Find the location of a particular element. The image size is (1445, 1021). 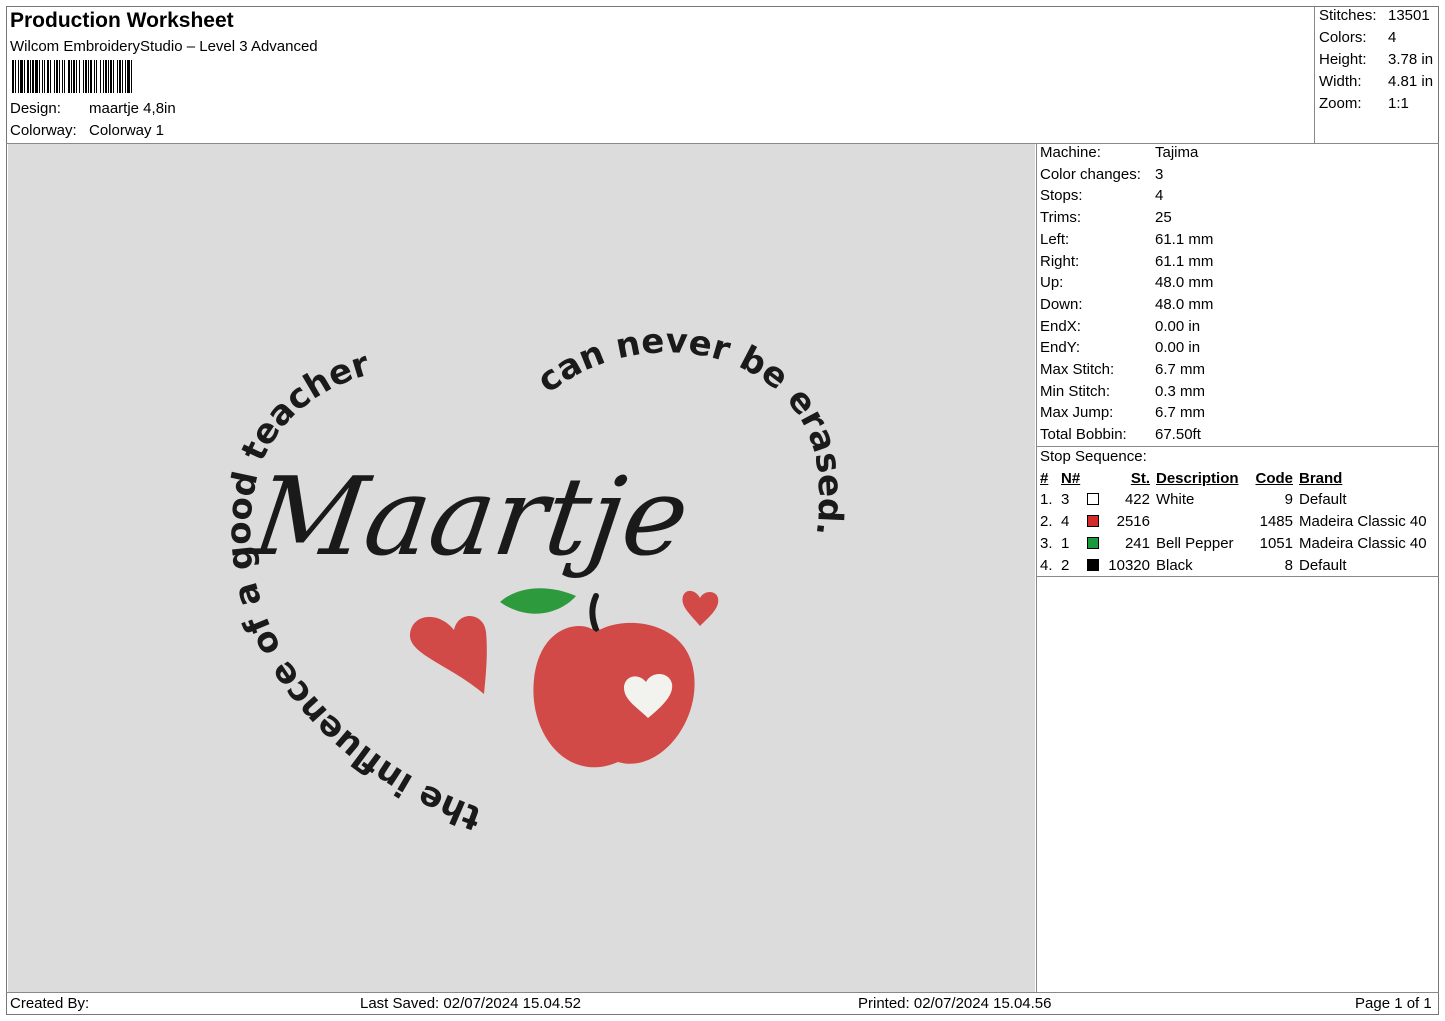

machine-info-value: Tajima is located at coordinates (1177, 152).